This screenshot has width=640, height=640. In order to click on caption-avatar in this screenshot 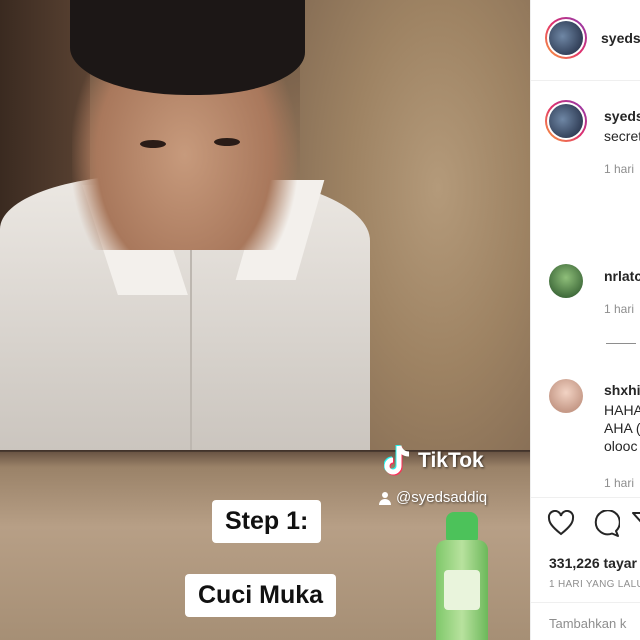, I will do `click(566, 121)`.